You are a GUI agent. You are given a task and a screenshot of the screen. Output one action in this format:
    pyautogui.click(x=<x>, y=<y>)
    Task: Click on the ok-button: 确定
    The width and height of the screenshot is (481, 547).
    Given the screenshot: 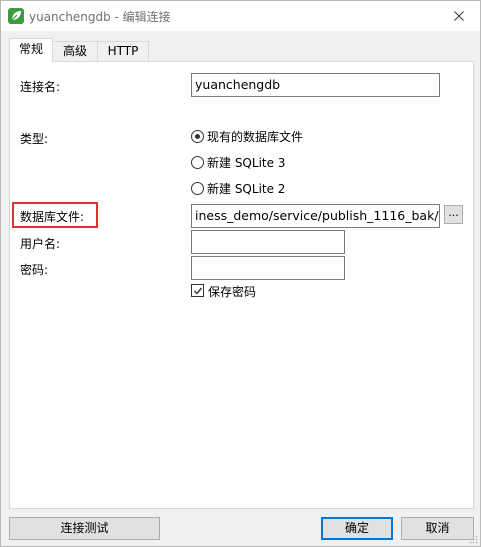 What is the action you would take?
    pyautogui.click(x=357, y=528)
    